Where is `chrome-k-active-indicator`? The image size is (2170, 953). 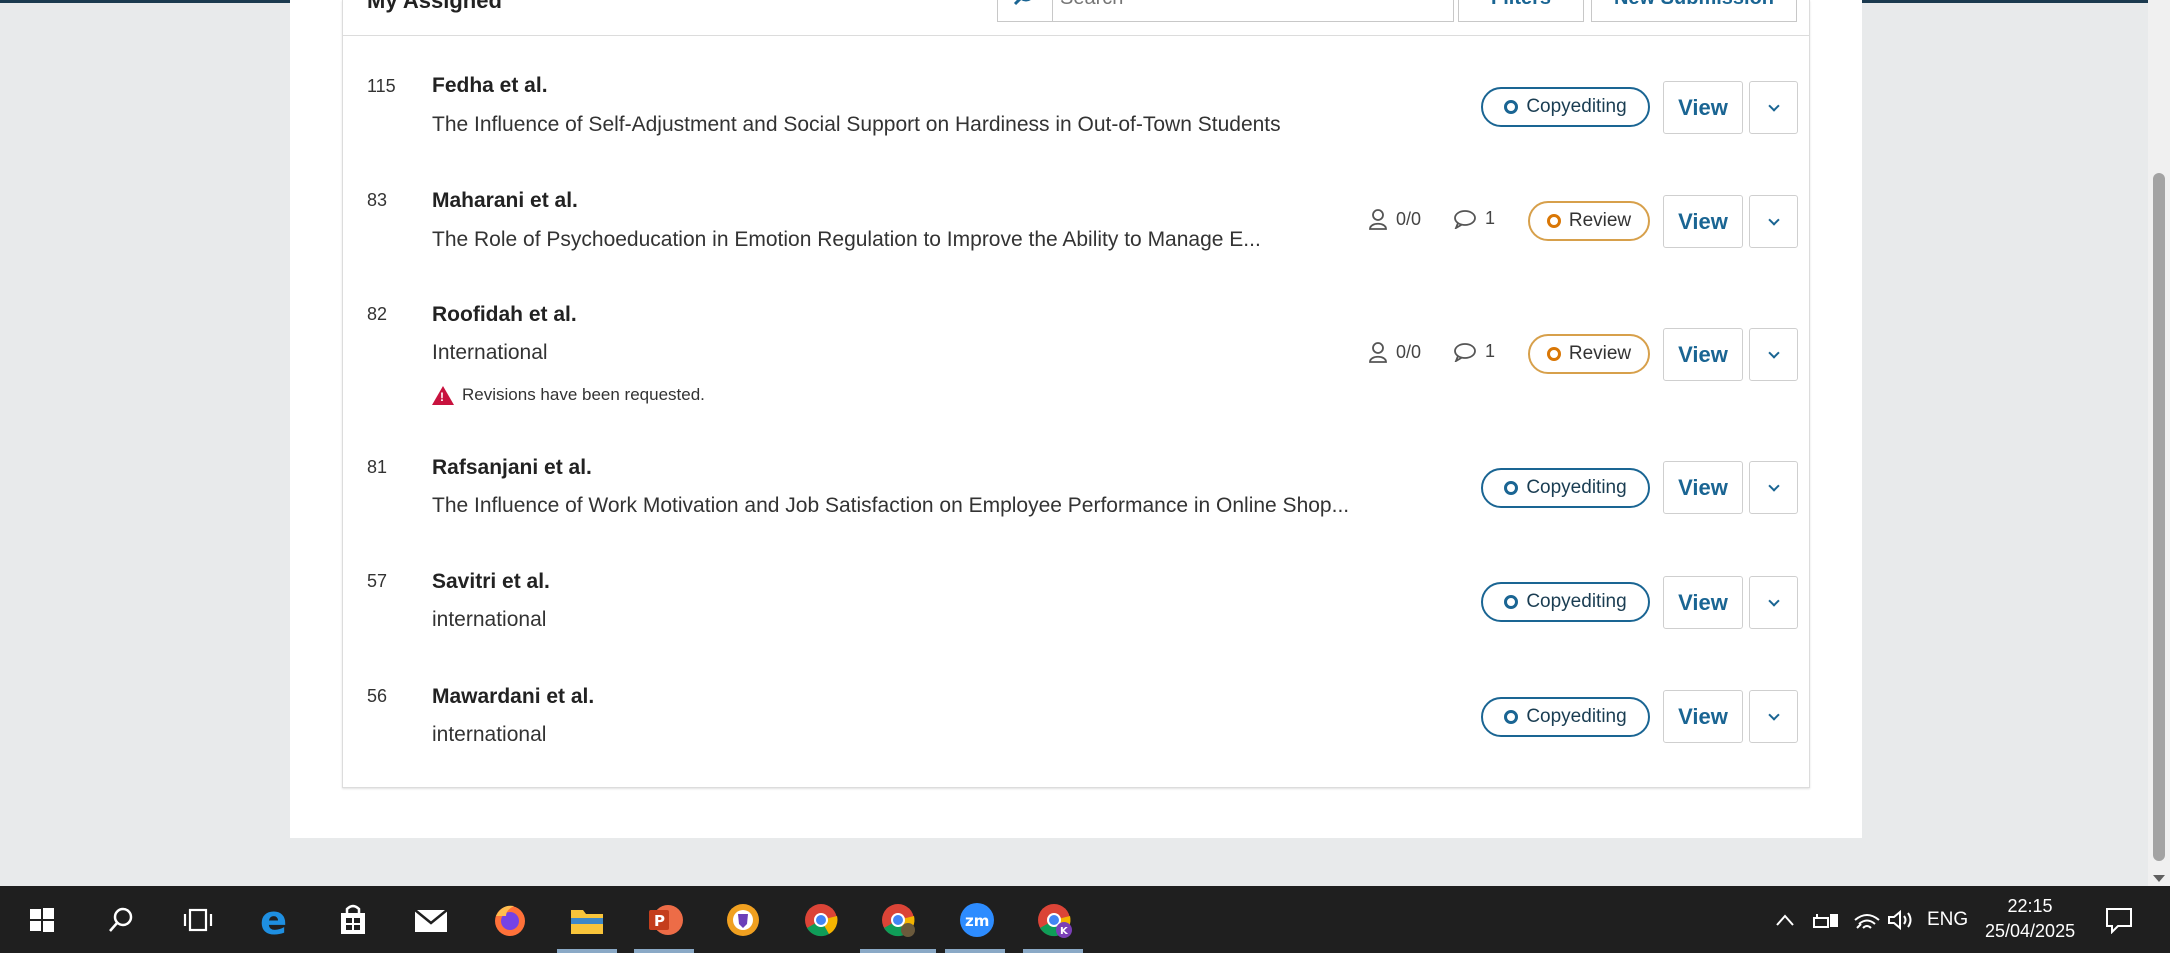 chrome-k-active-indicator is located at coordinates (1053, 951).